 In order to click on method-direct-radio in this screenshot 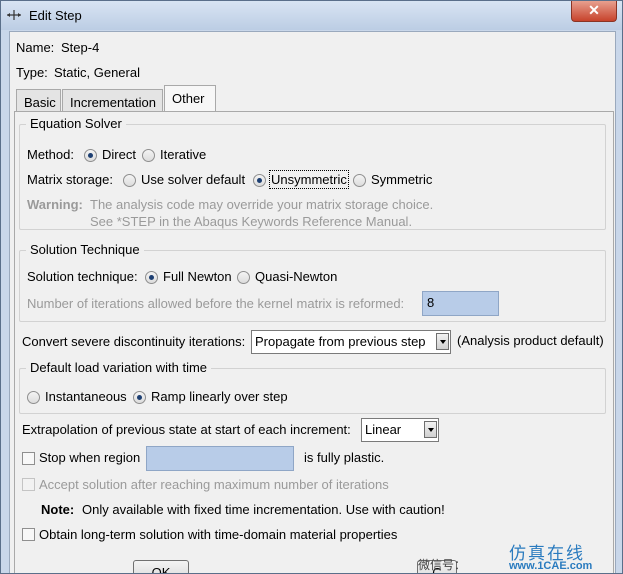, I will do `click(90, 155)`.